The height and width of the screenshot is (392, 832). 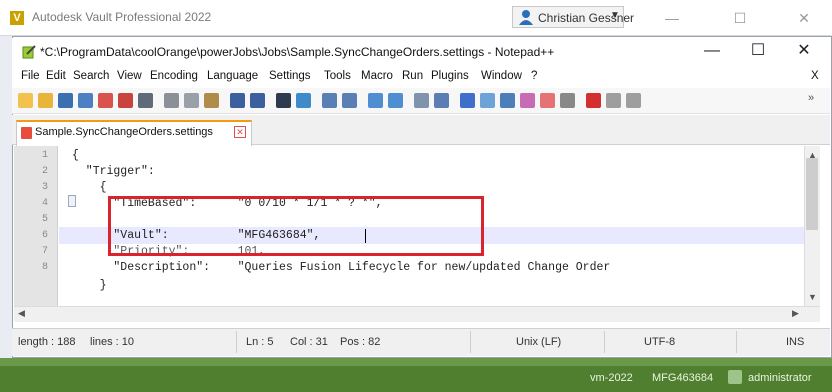 I want to click on line-number: 6, so click(x=44, y=235).